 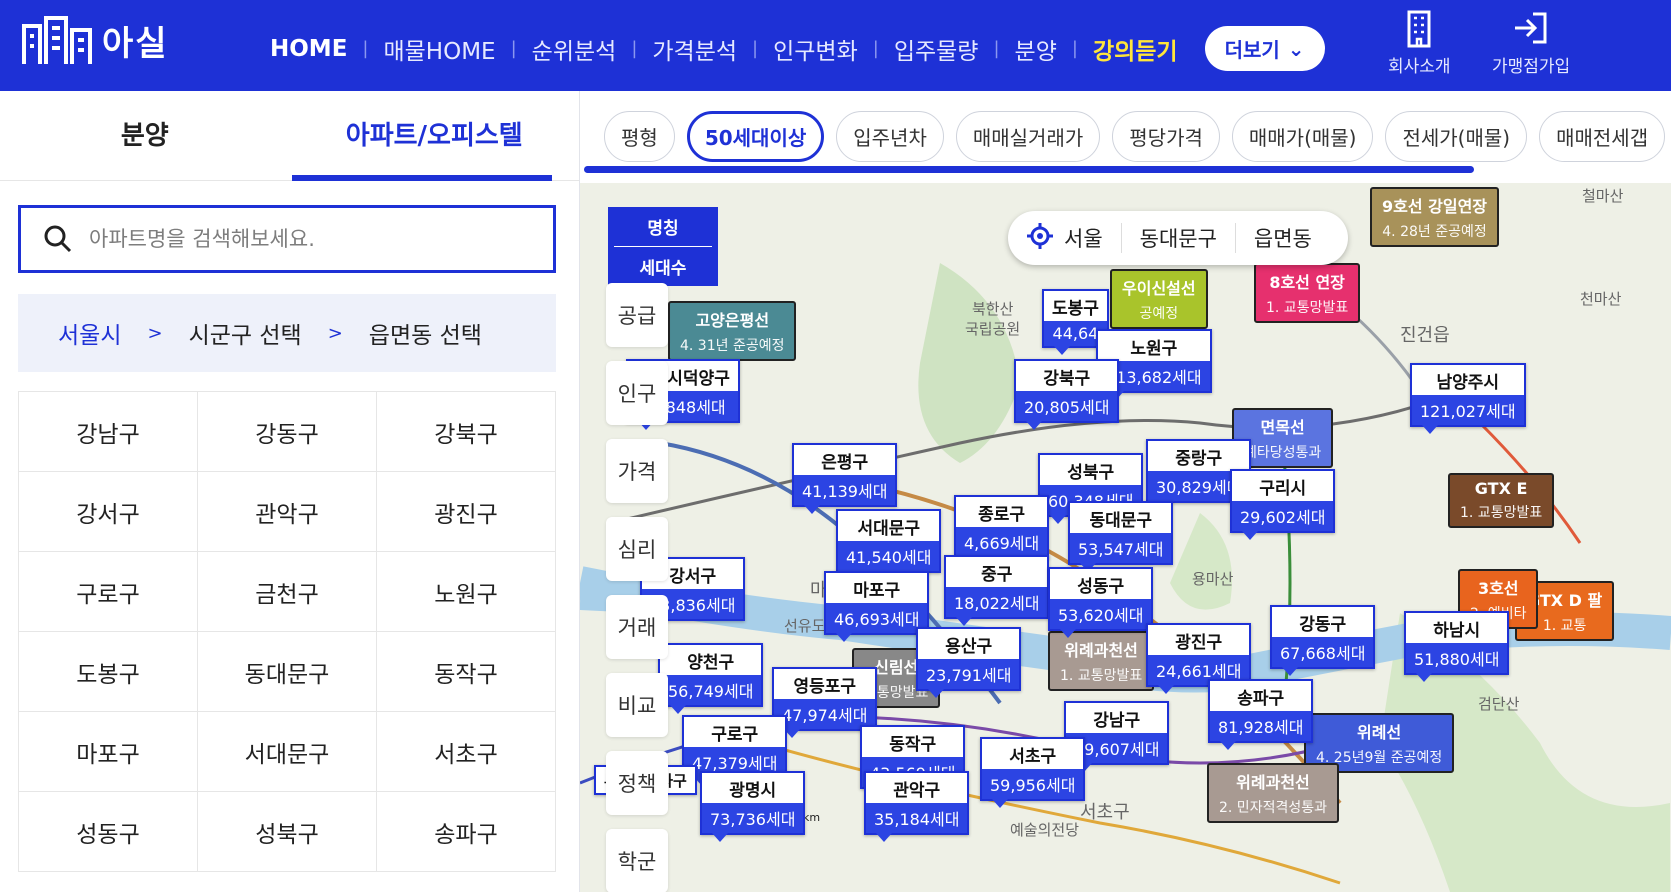 What do you see at coordinates (435, 135) in the screenshot?
I see `tab-apartment-officetel: 아파트/오피스텔` at bounding box center [435, 135].